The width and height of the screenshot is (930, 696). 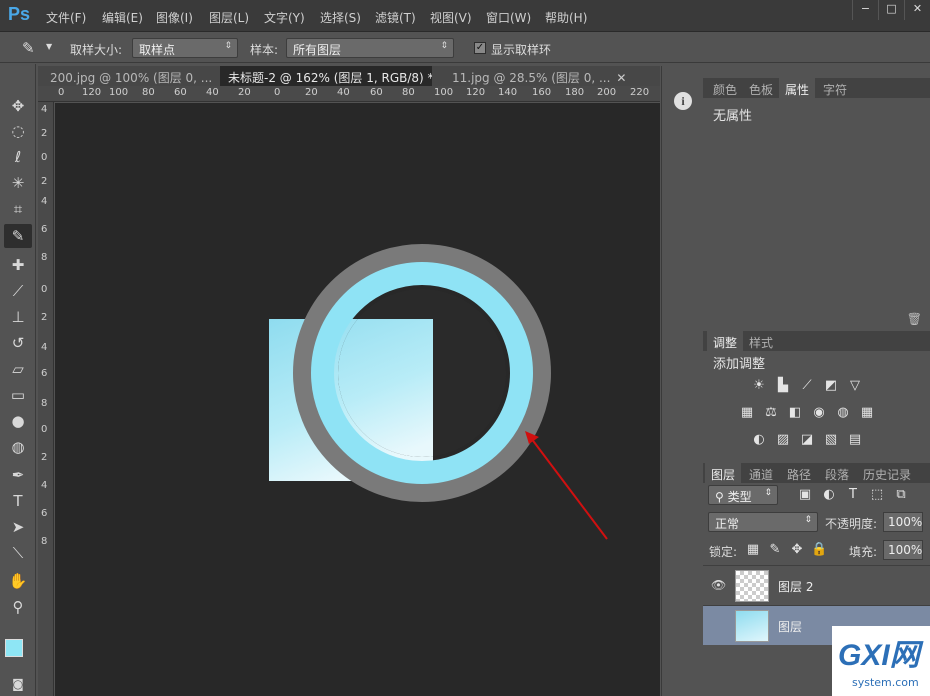 I want to click on filter-type-icon: T, so click(x=853, y=495).